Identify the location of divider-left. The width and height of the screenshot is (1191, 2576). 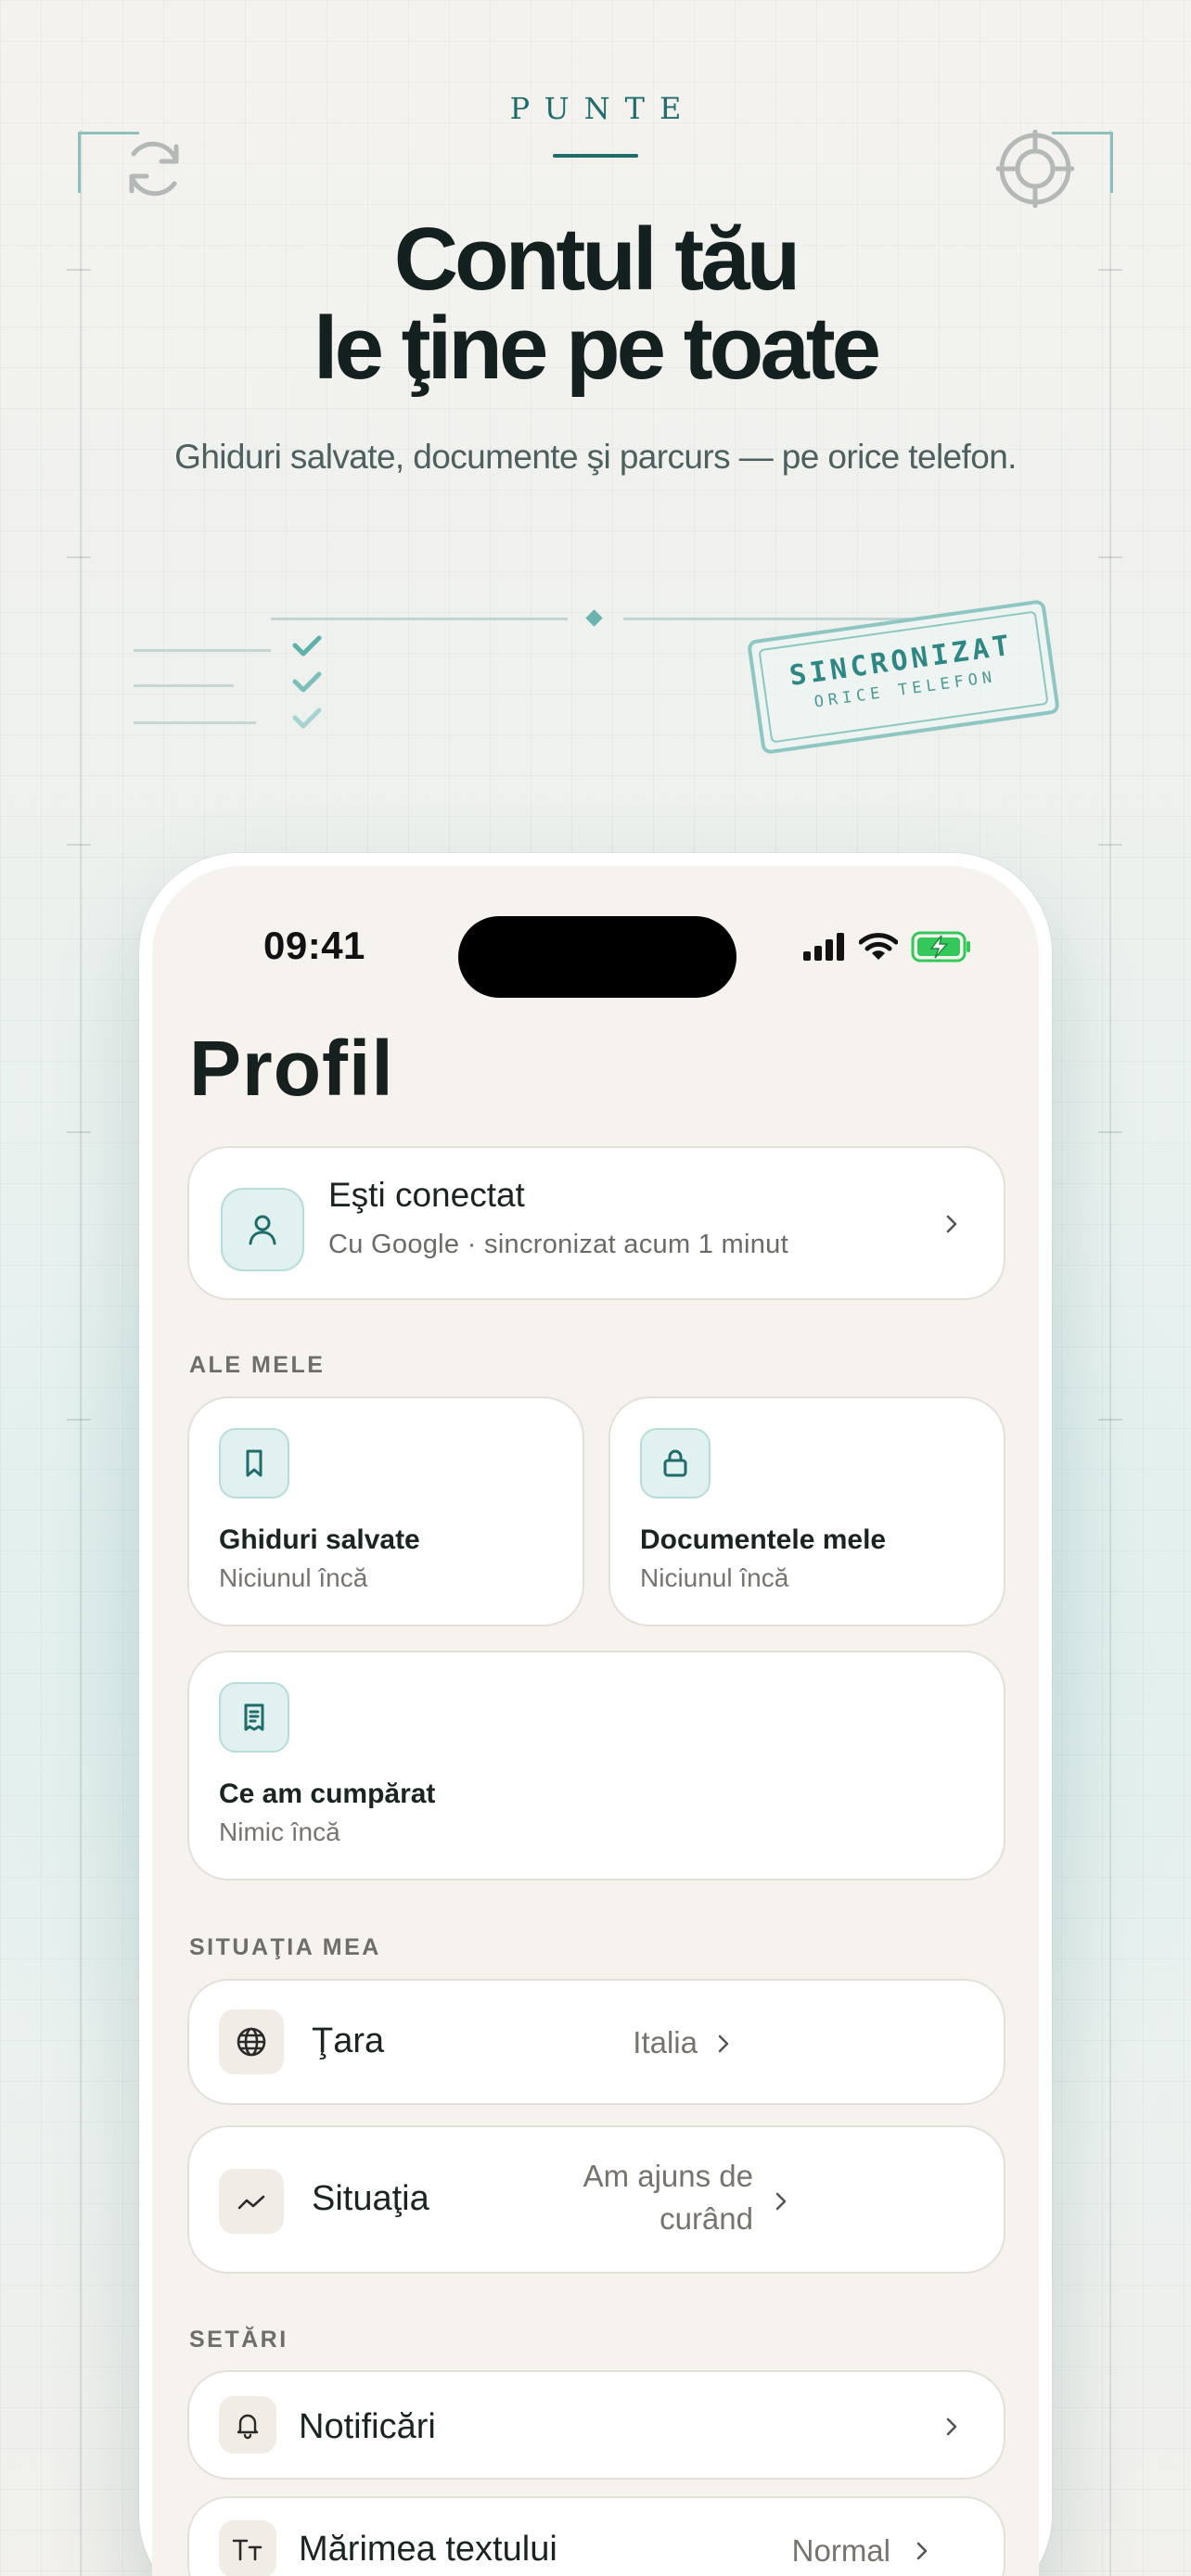
(419, 619).